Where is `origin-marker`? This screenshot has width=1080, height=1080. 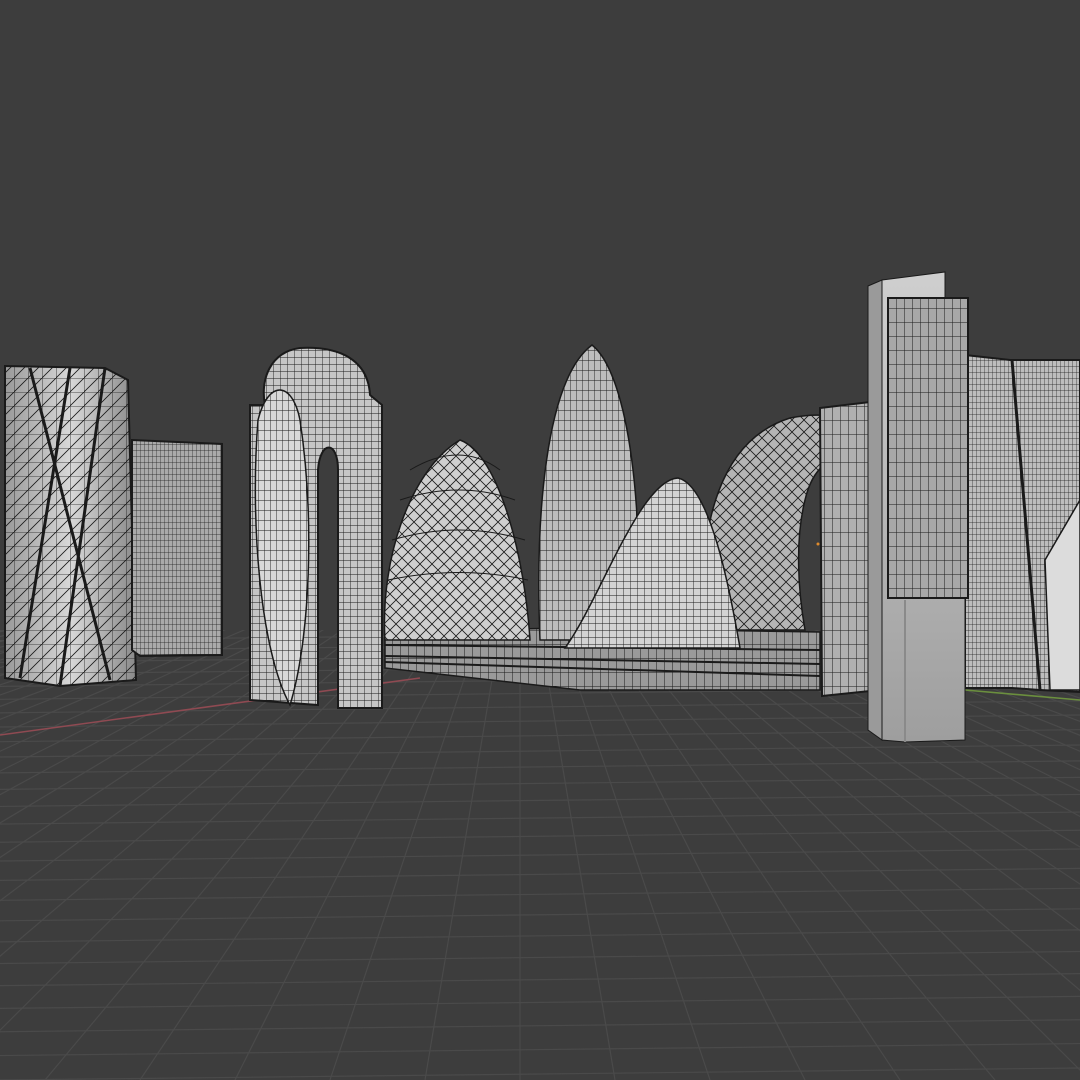
origin-marker is located at coordinates (818, 544).